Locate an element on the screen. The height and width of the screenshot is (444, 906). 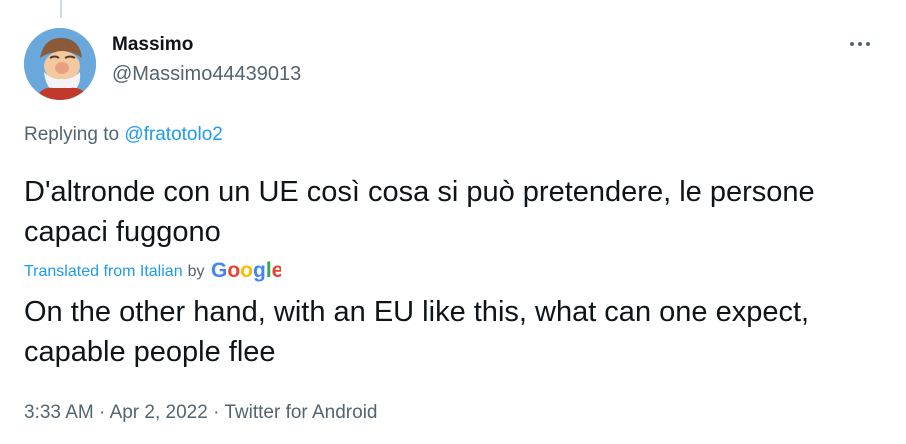
google-logo: Google is located at coordinates (247, 272).